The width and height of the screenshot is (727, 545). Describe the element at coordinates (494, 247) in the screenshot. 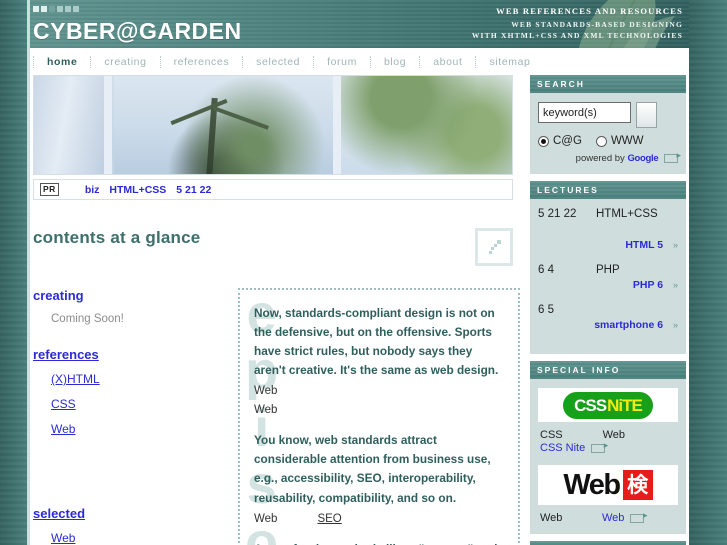

I see `external-link-icon` at that location.